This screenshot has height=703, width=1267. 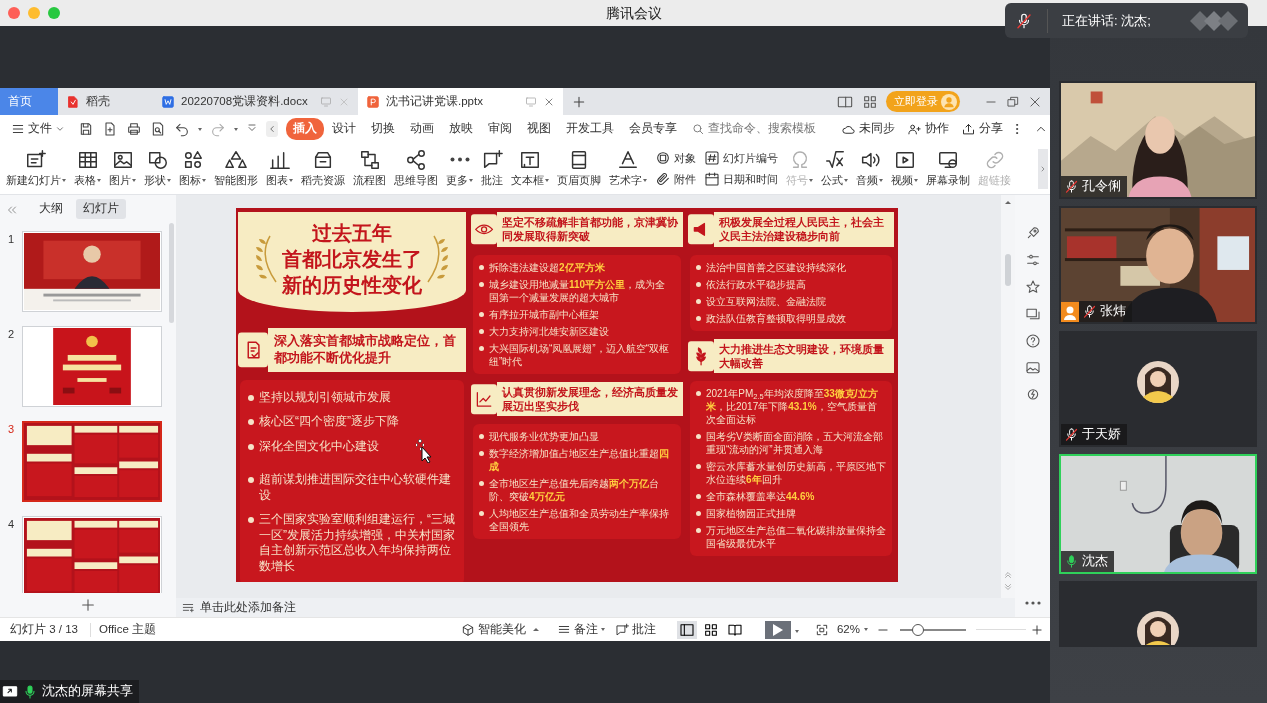 What do you see at coordinates (1032, 287) in the screenshot?
I see `star-icon` at bounding box center [1032, 287].